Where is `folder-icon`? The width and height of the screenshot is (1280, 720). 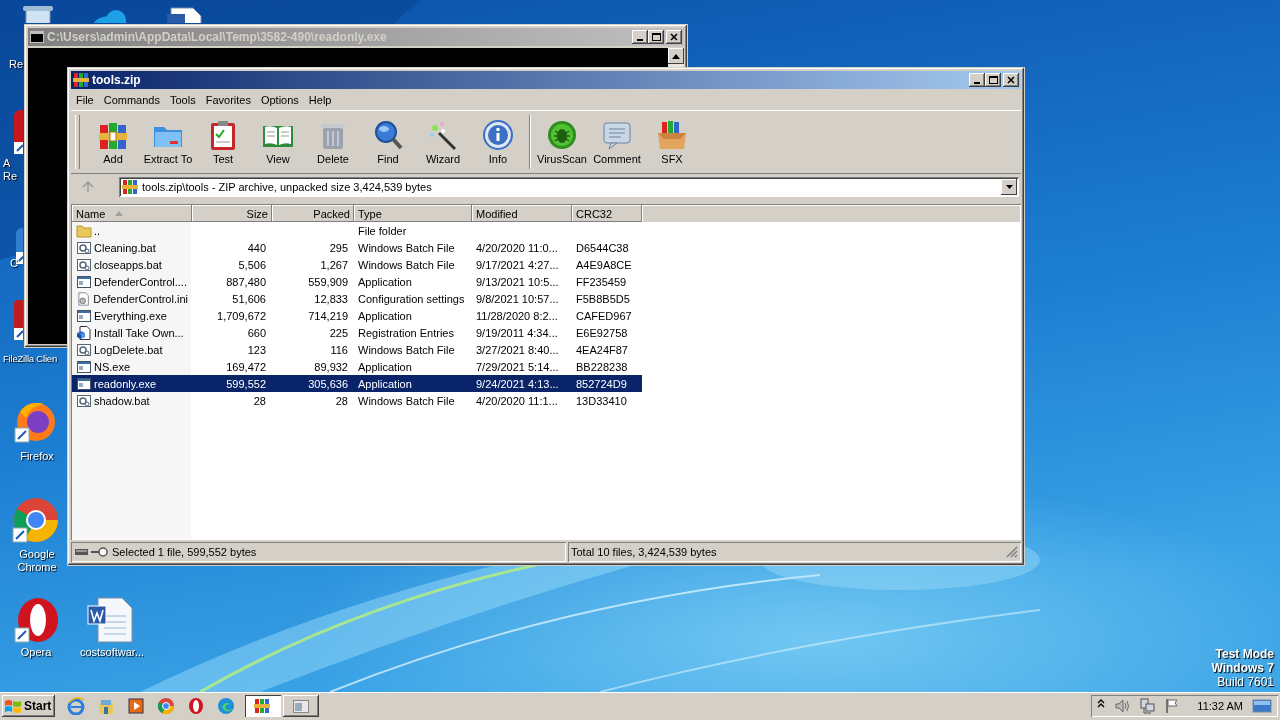 folder-icon is located at coordinates (106, 706).